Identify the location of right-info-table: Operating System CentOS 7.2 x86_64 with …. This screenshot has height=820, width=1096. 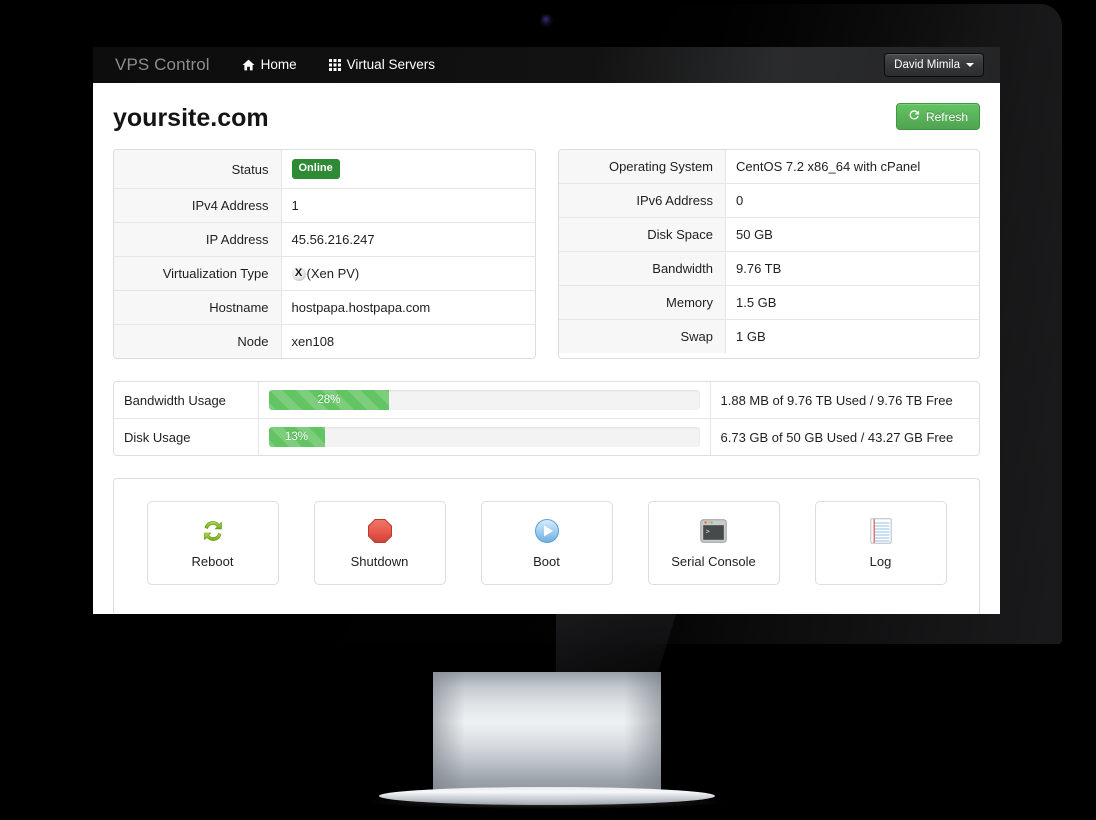
(768, 251).